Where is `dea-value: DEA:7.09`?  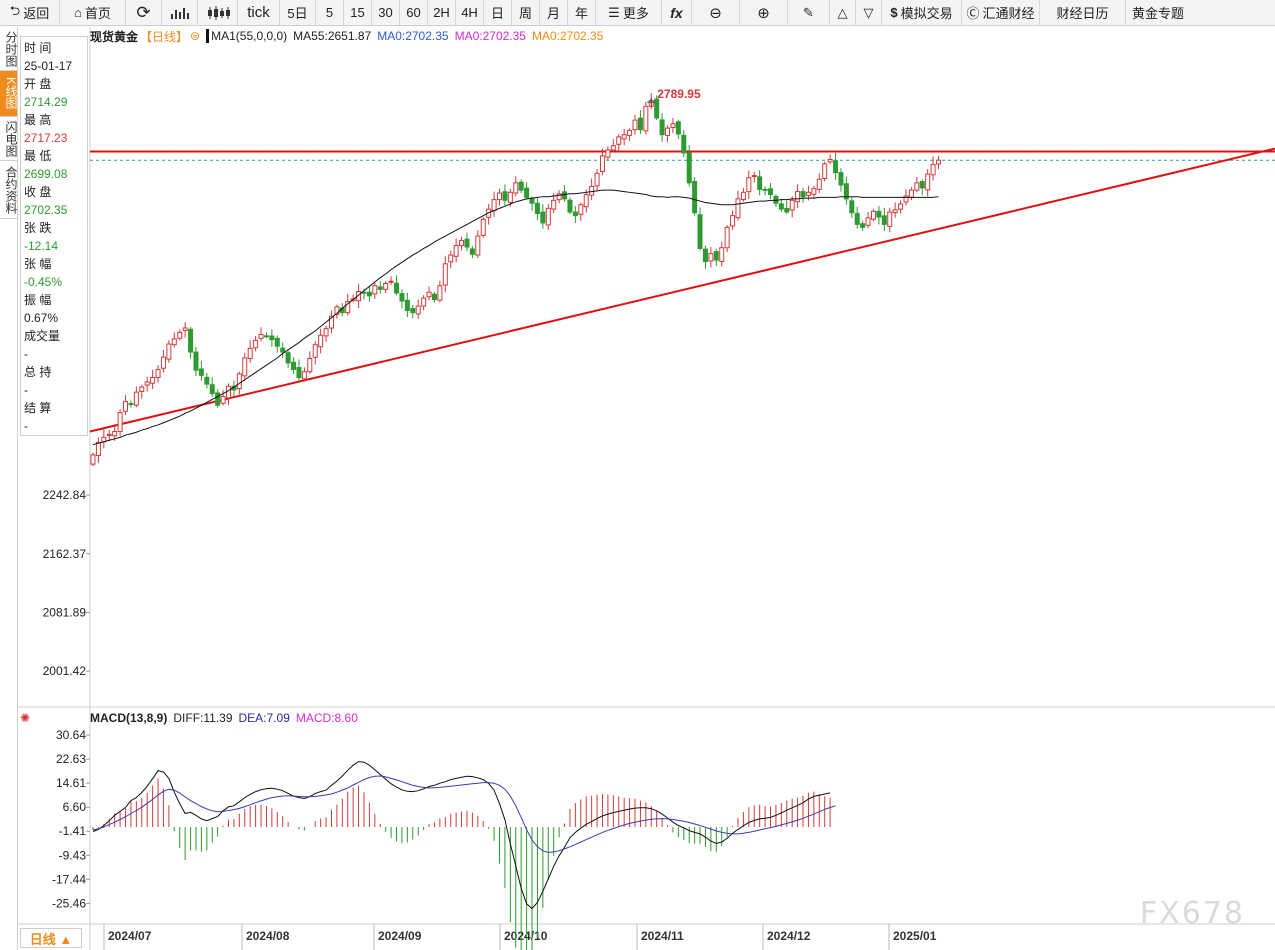
dea-value: DEA:7.09 is located at coordinates (264, 718).